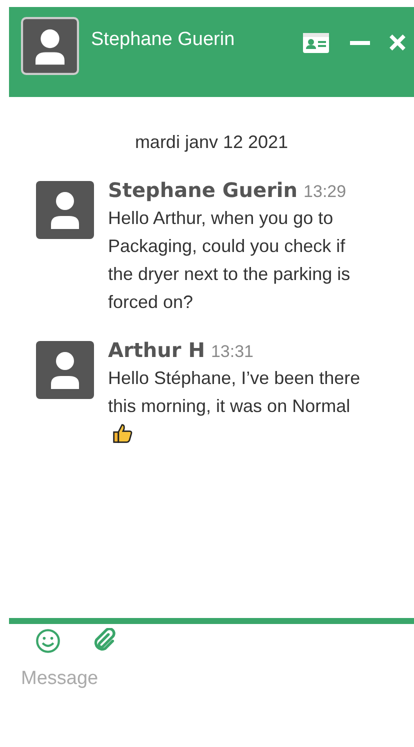 The height and width of the screenshot is (747, 414). Describe the element at coordinates (123, 433) in the screenshot. I see `thumbs-up-icon` at that location.